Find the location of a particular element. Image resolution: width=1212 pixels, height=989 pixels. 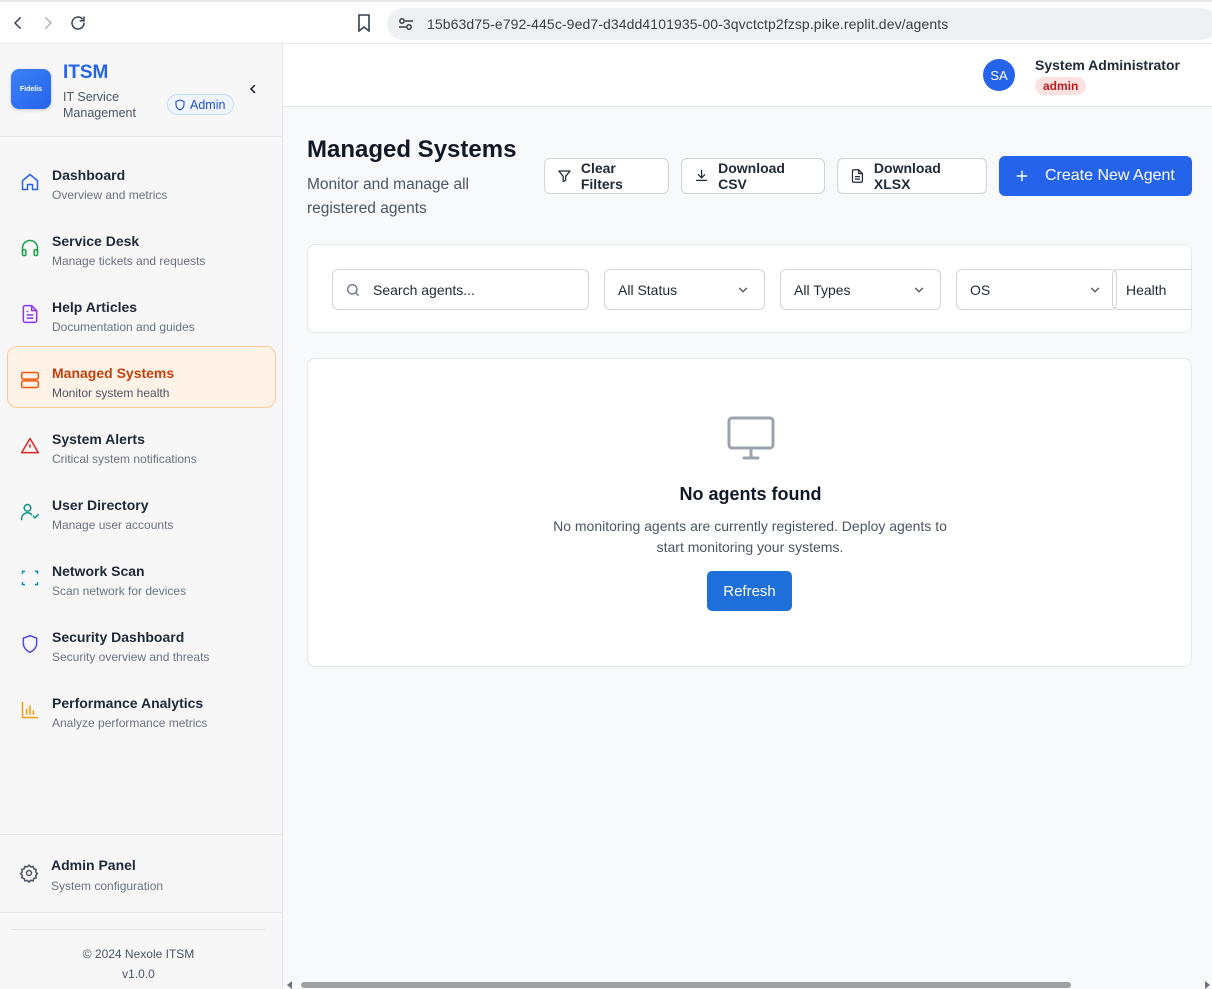

sidebar-item-label: Help Articles is located at coordinates (95, 307).